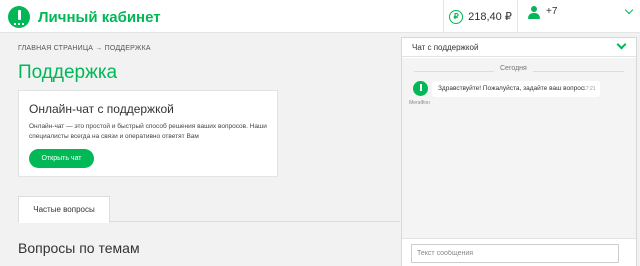  I want to click on phone-number: +7, so click(552, 11).